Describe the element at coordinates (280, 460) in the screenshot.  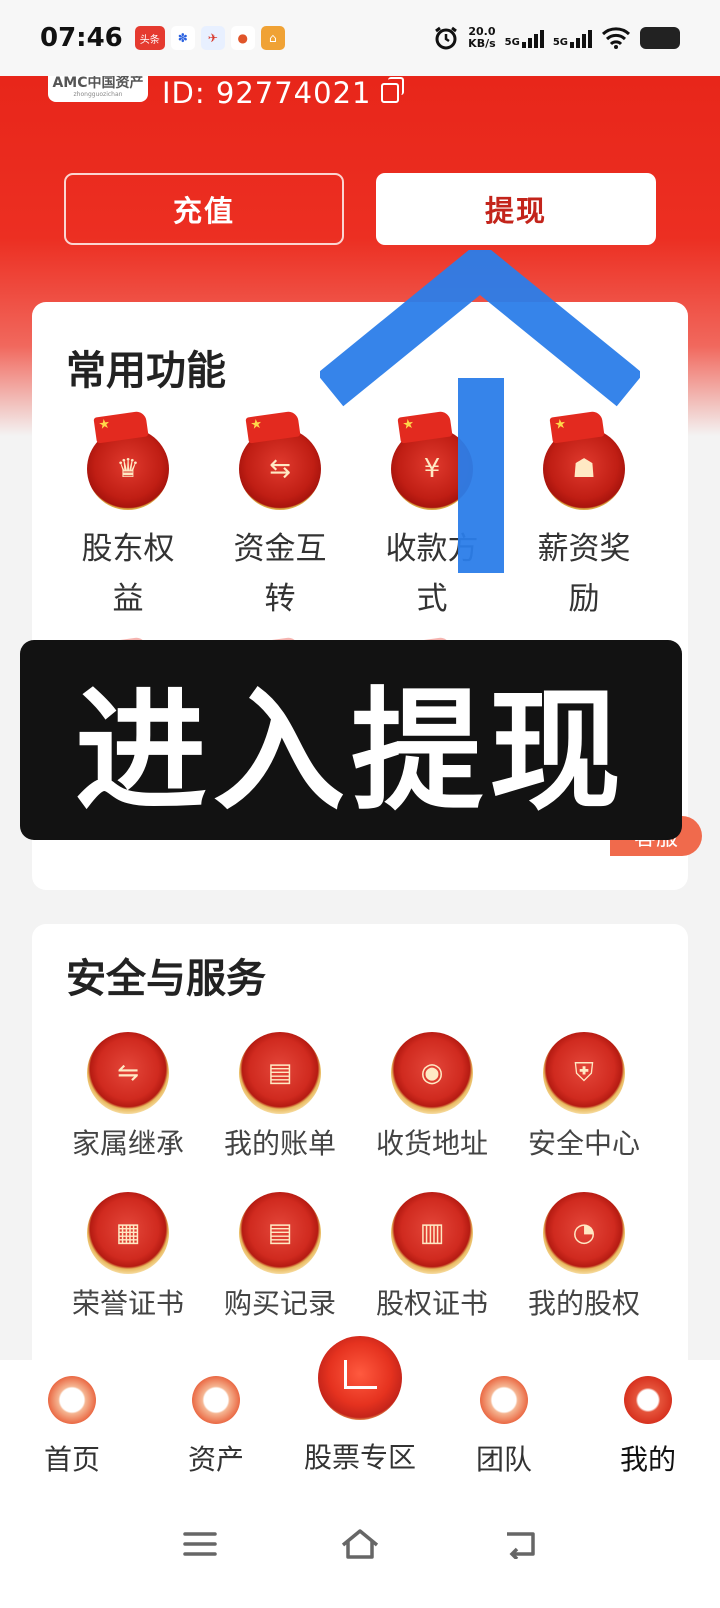
I see `transfer-icon: ⇆` at that location.